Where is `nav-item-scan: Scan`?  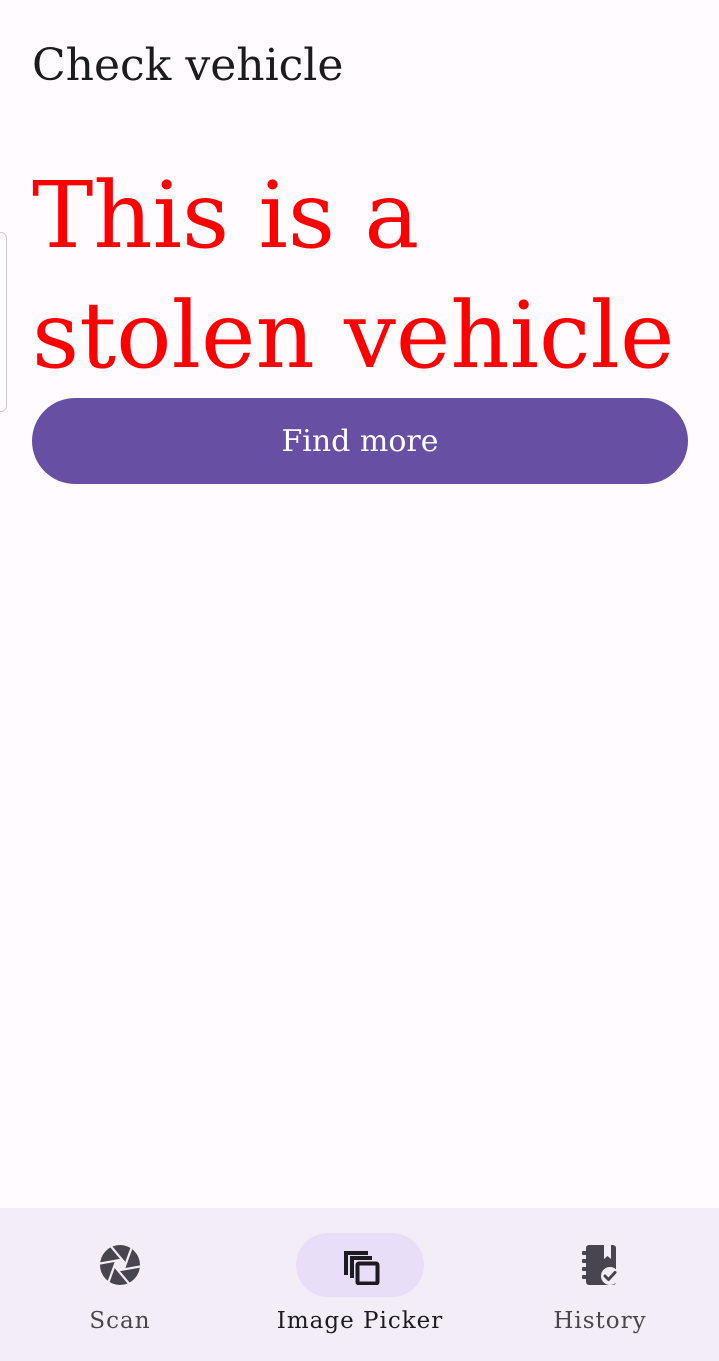
nav-item-scan: Scan is located at coordinates (120, 1284).